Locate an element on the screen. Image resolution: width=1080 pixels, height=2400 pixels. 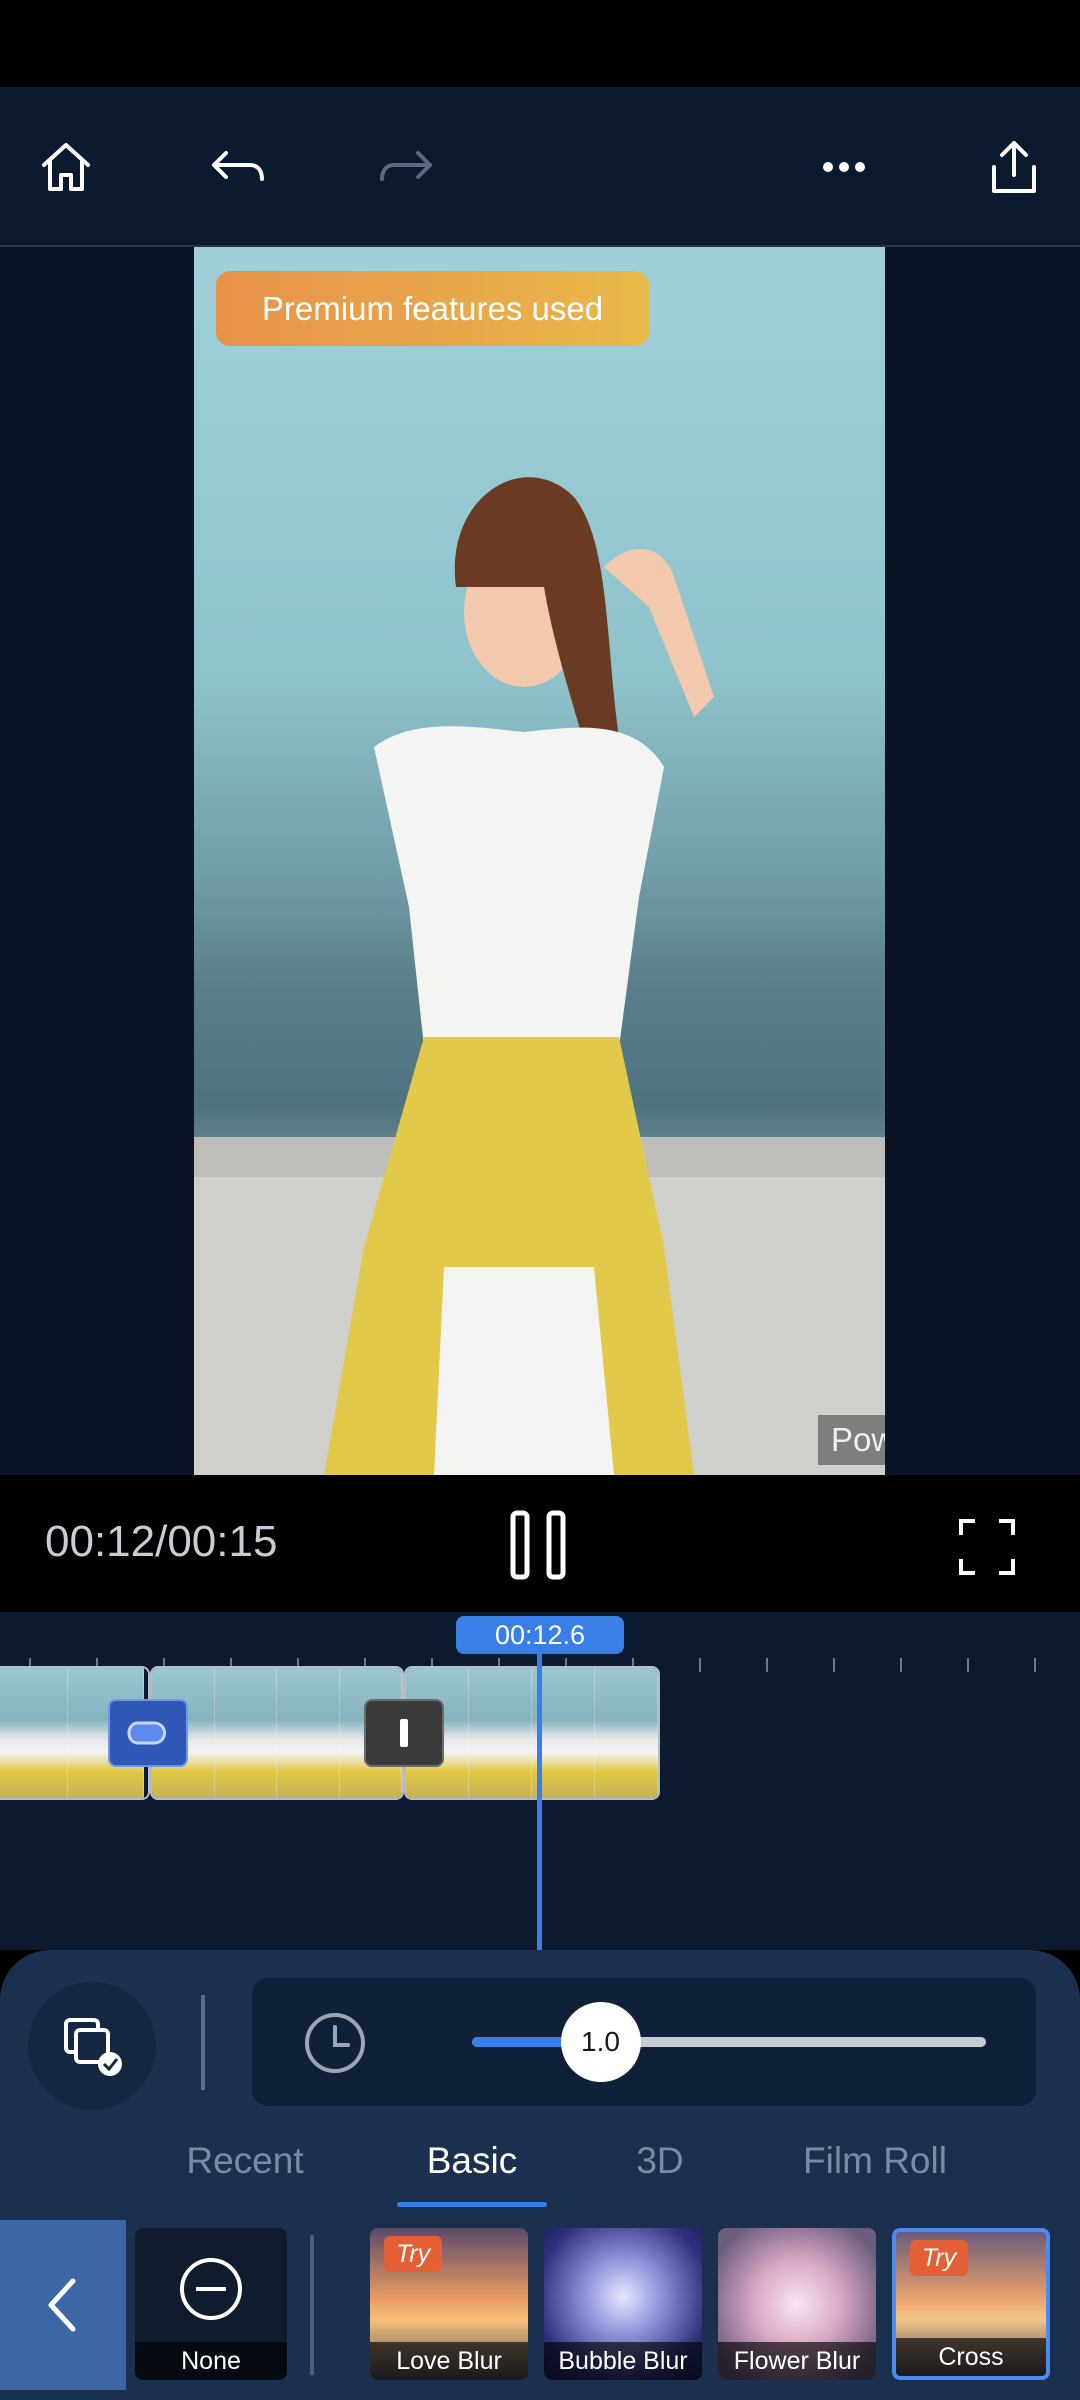
undo-button is located at coordinates (238, 167).